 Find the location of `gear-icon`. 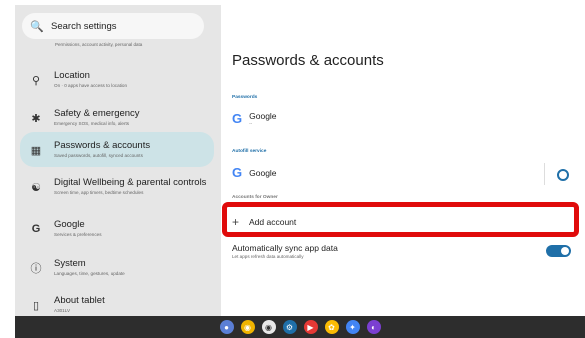

gear-icon is located at coordinates (563, 175).